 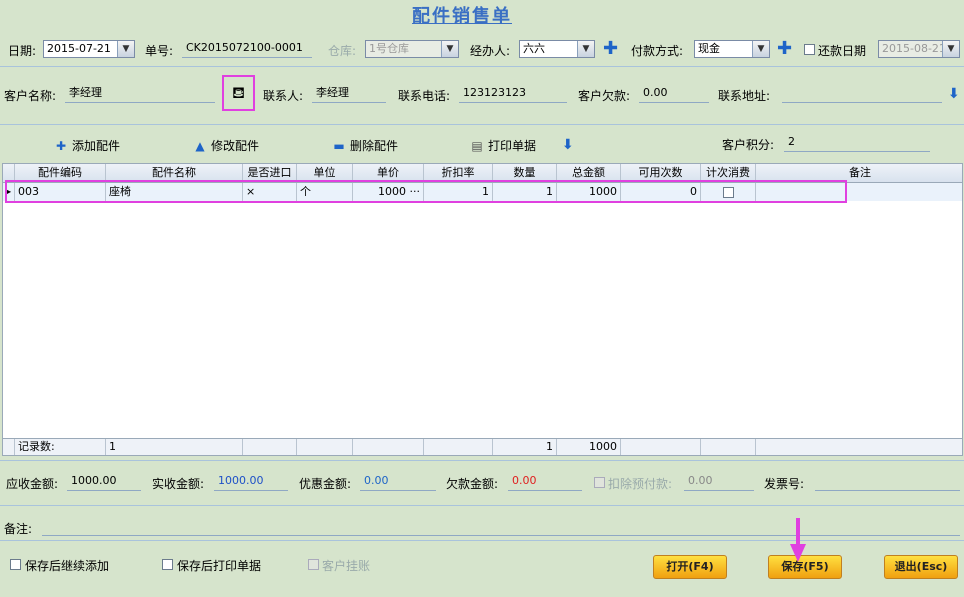 I want to click on minus-icon: ▬, so click(x=339, y=146).